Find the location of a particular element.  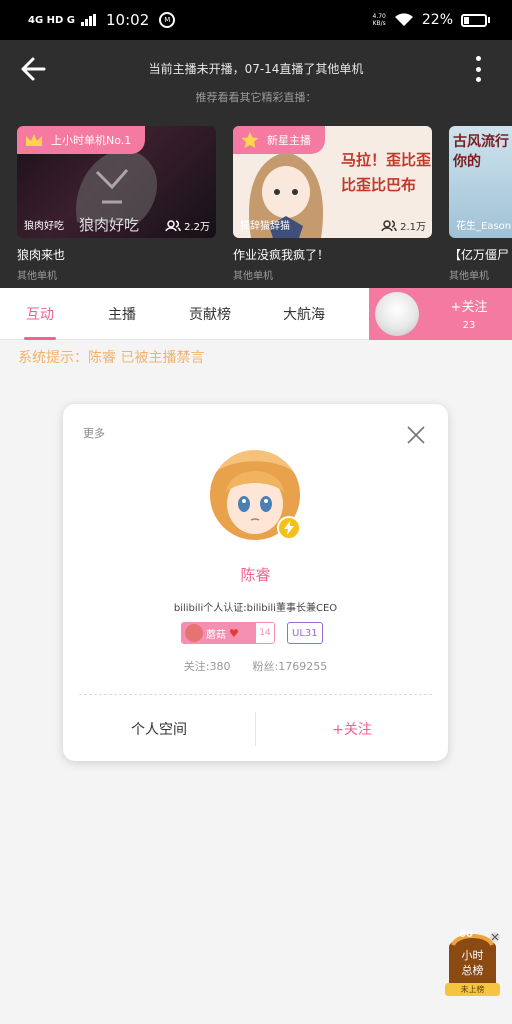

room-thumbnail: 狼肉好吃 上小时单机No.1 狼肉好吃 2.2万 is located at coordinates (116, 182).